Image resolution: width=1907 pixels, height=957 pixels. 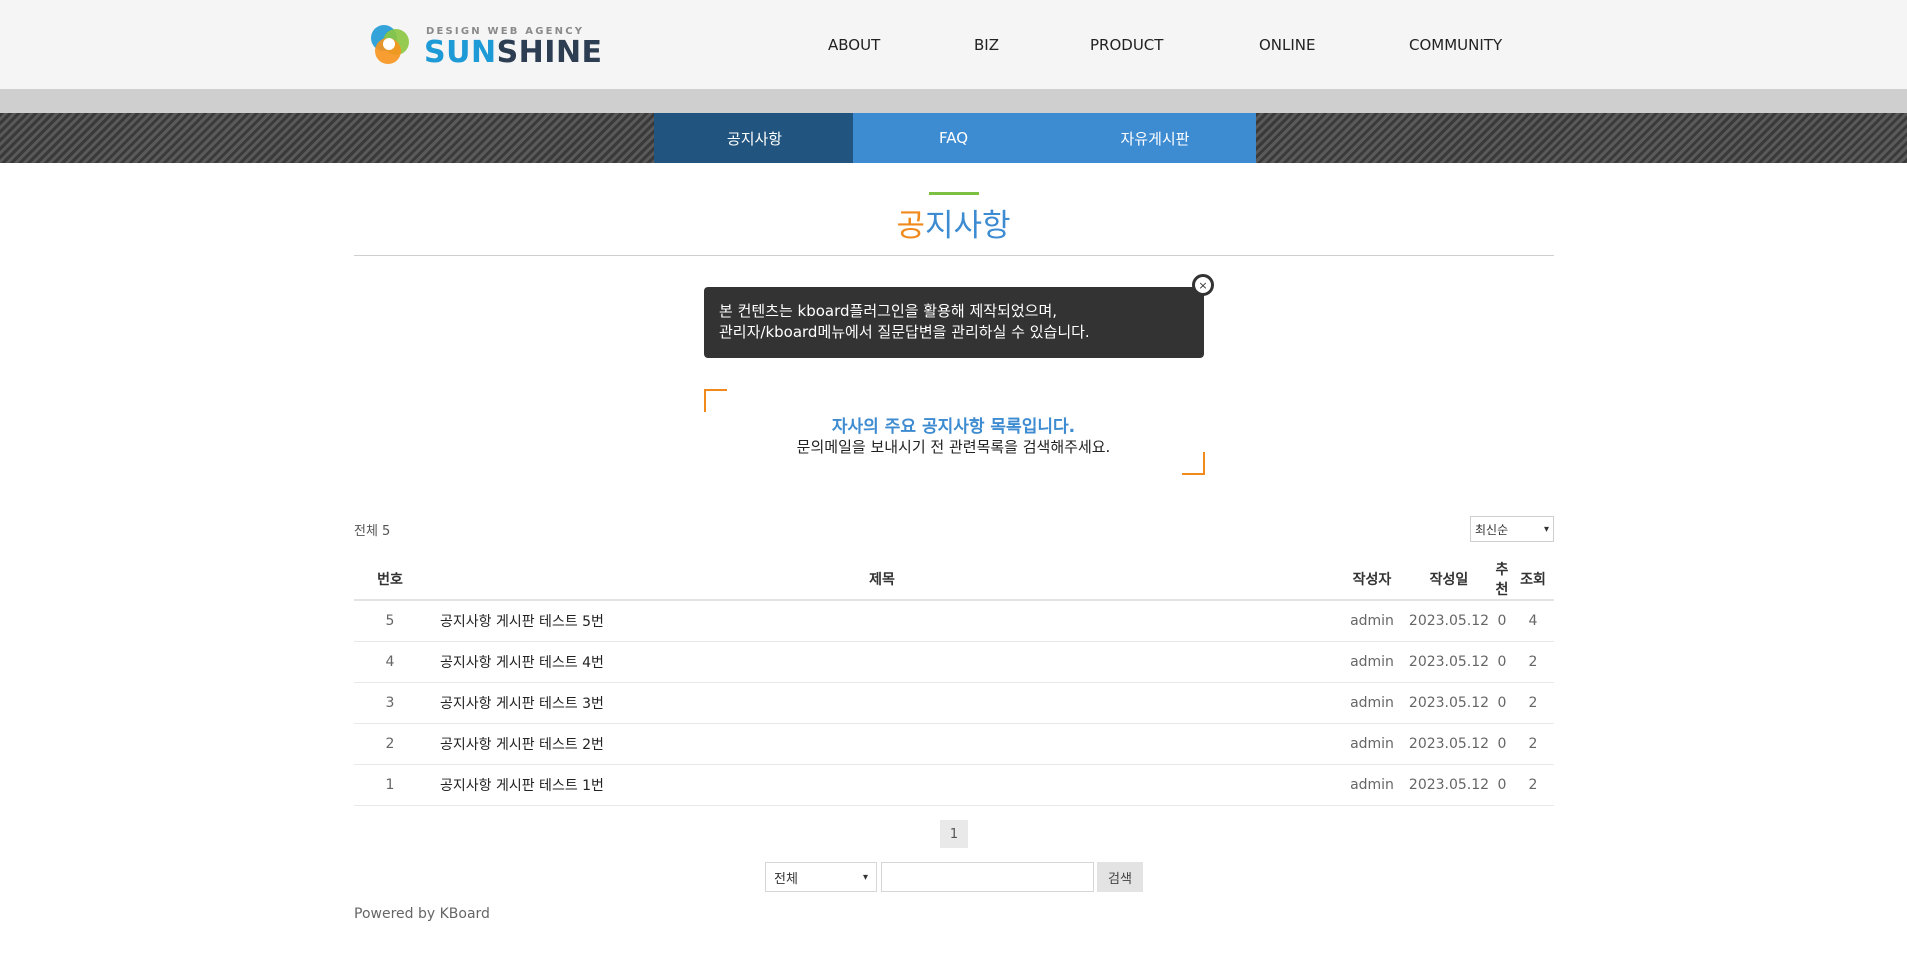 I want to click on title-accent-bar, so click(x=954, y=193).